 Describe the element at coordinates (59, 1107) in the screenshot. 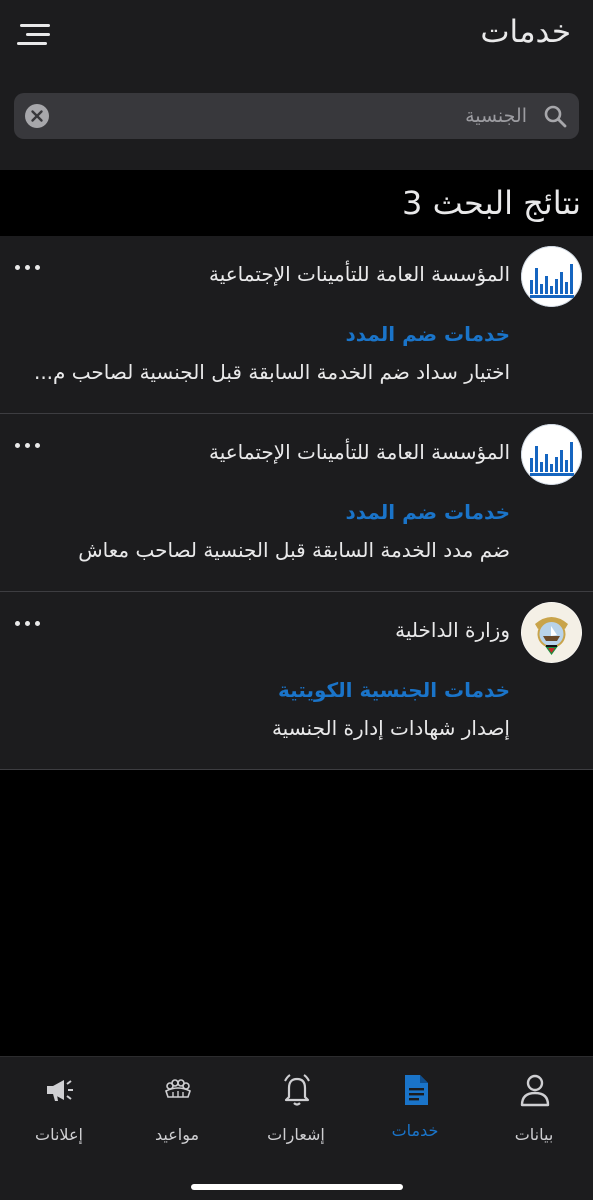

I see `tab-announcements: إعلانات` at that location.